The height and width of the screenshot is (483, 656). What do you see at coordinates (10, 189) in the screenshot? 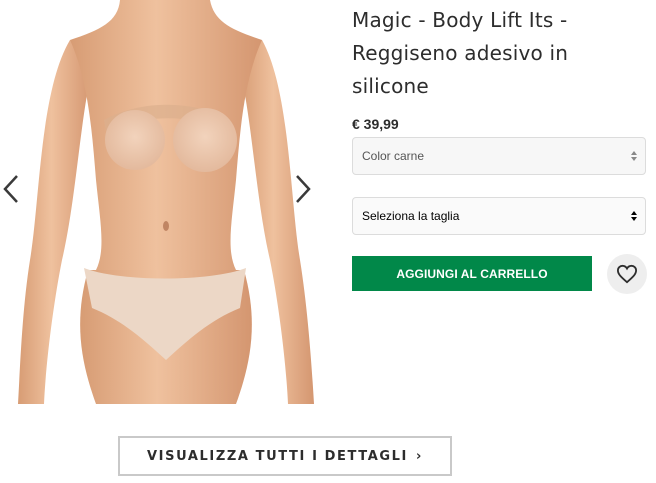
I see `chevron-left-icon` at bounding box center [10, 189].